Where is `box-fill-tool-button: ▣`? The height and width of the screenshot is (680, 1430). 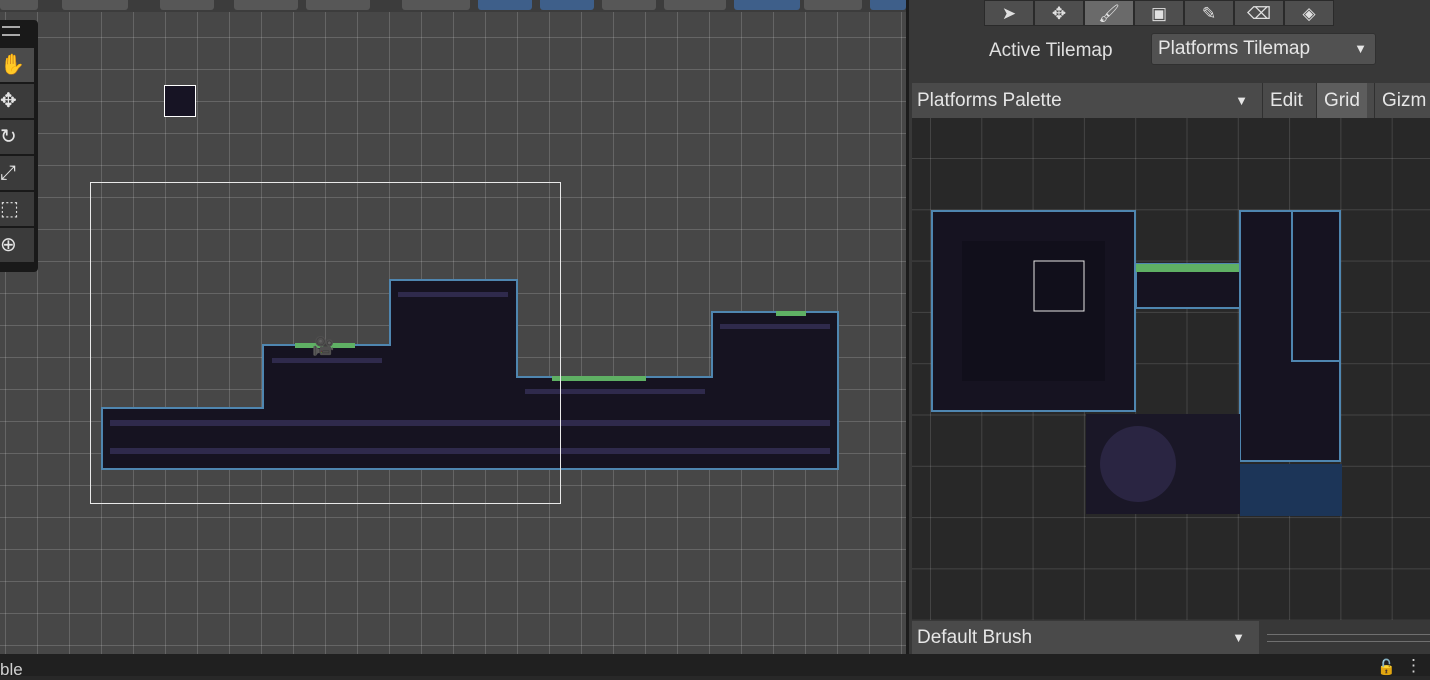
box-fill-tool-button: ▣ is located at coordinates (1159, 13).